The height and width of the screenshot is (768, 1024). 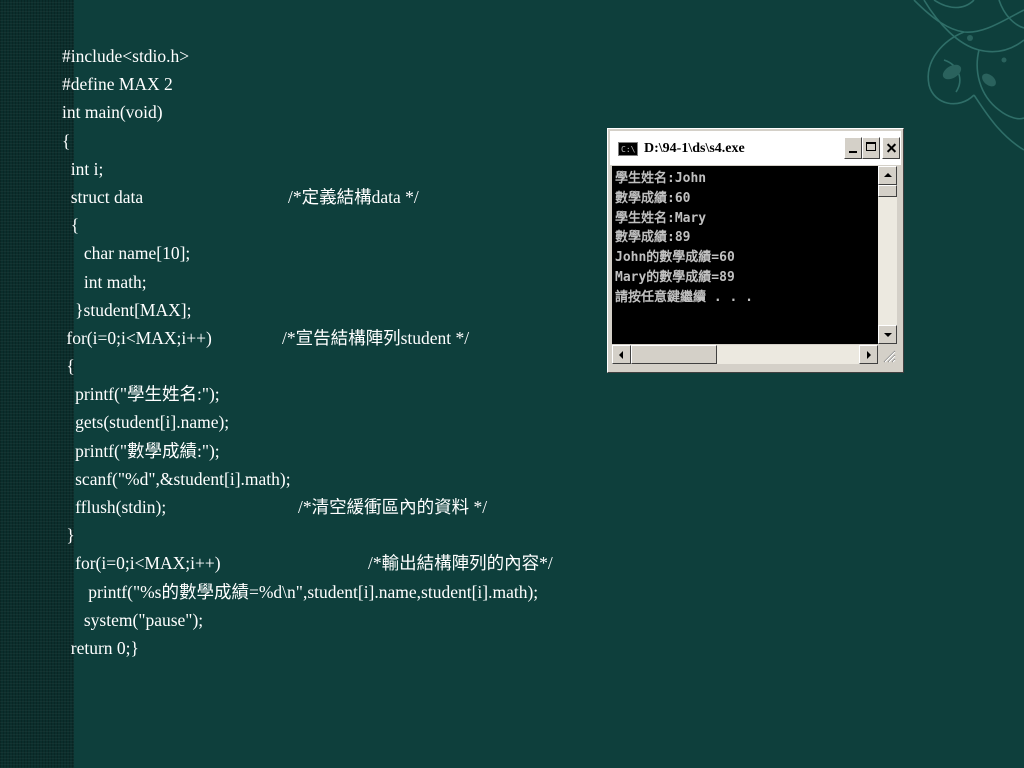 I want to click on code-text: #define MAX 2, so click(x=117, y=84).